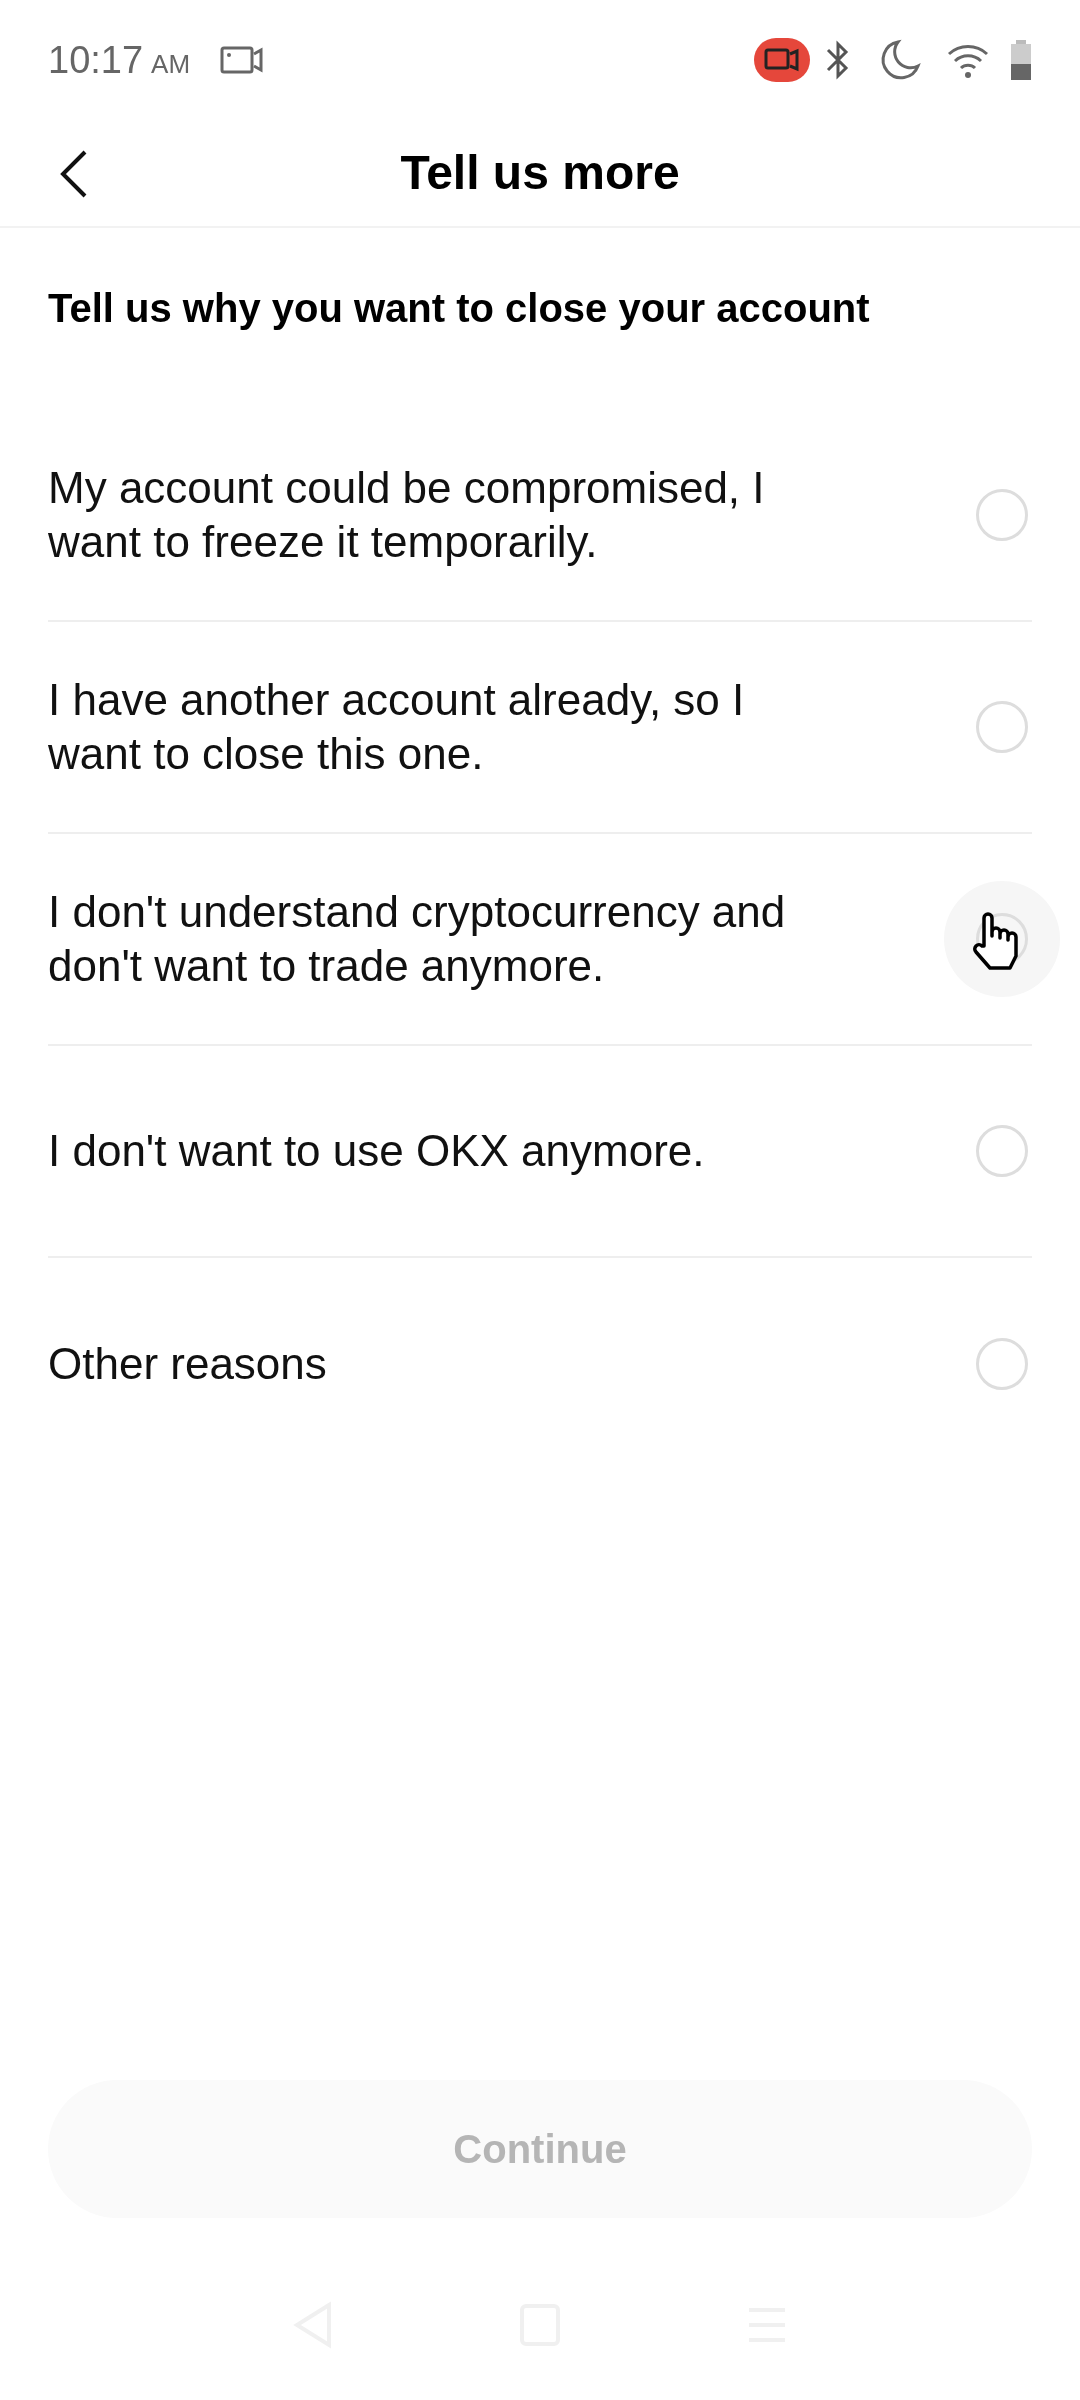 The image size is (1080, 2400). What do you see at coordinates (377, 1151) in the screenshot?
I see `reason-text: I don't want to use OKX anymore.` at bounding box center [377, 1151].